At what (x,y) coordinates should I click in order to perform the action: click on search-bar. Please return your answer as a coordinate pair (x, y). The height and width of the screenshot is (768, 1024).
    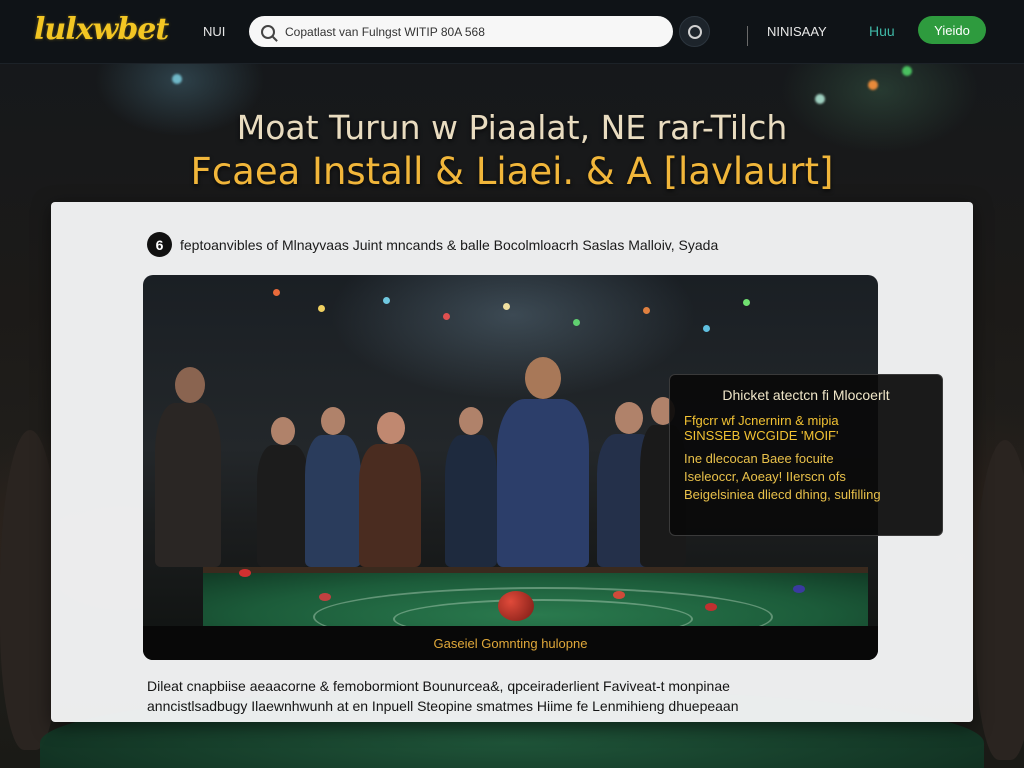
    Looking at the image, I should click on (461, 31).